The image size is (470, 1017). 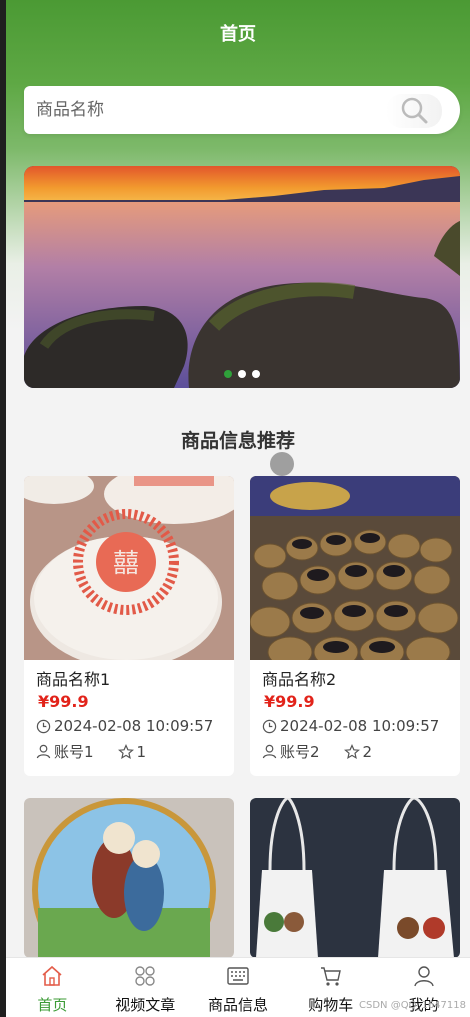 What do you see at coordinates (52, 975) in the screenshot?
I see `home-icon` at bounding box center [52, 975].